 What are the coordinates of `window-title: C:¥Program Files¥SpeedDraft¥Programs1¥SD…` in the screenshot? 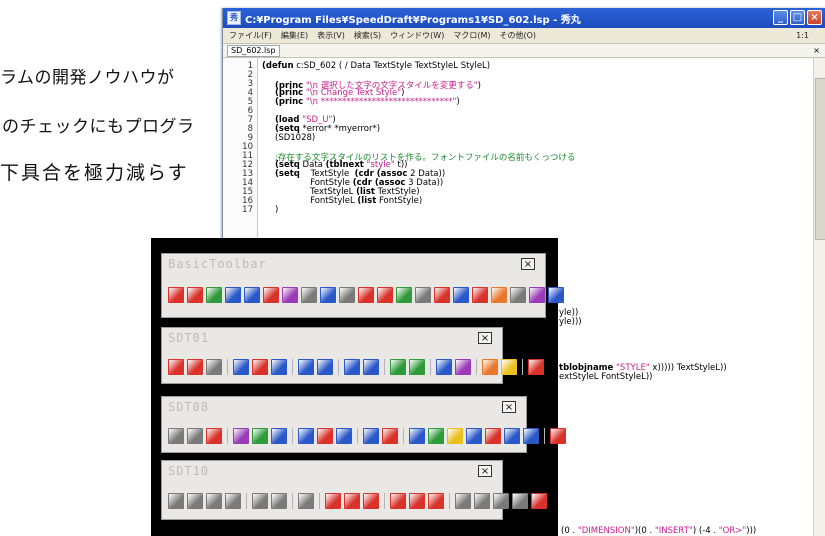 It's located at (413, 20).